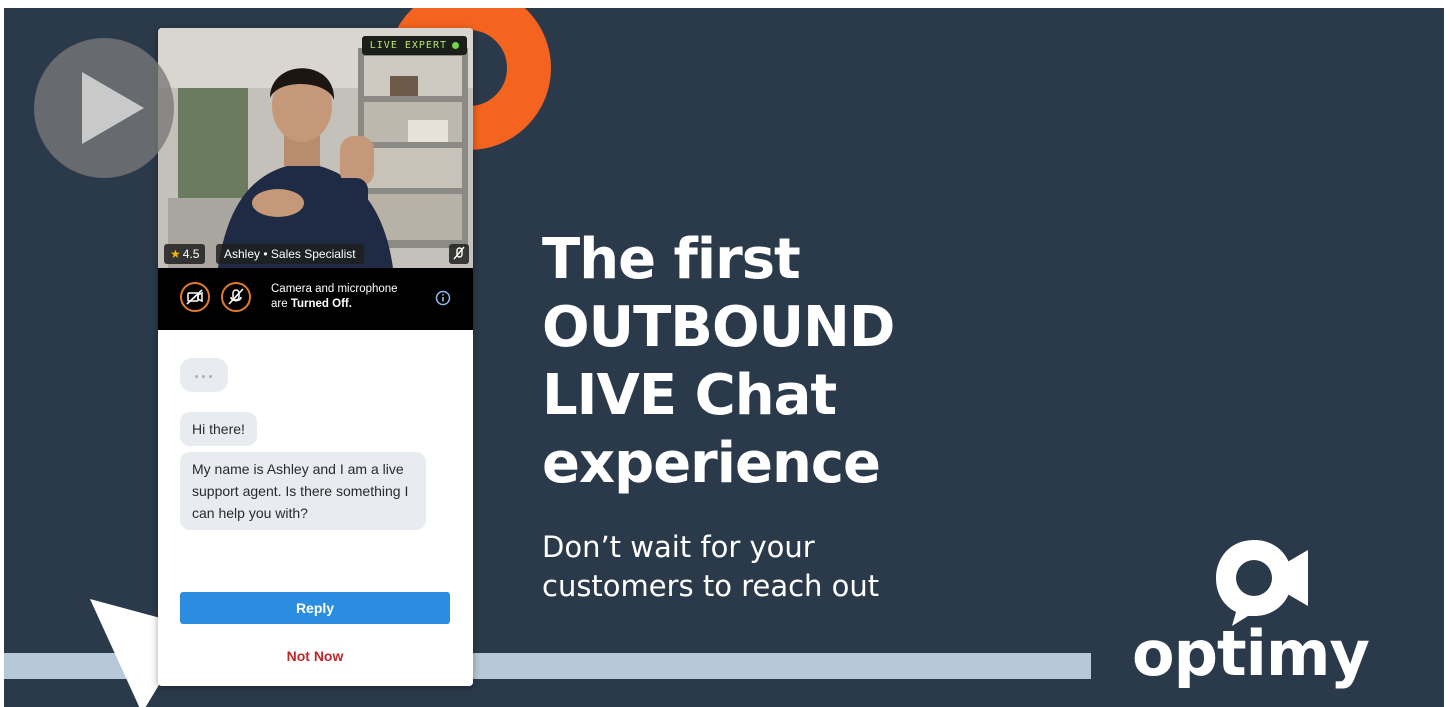 Image resolution: width=1450 pixels, height=707 pixels. Describe the element at coordinates (711, 586) in the screenshot. I see `subheadline-line: customers to reach out` at that location.